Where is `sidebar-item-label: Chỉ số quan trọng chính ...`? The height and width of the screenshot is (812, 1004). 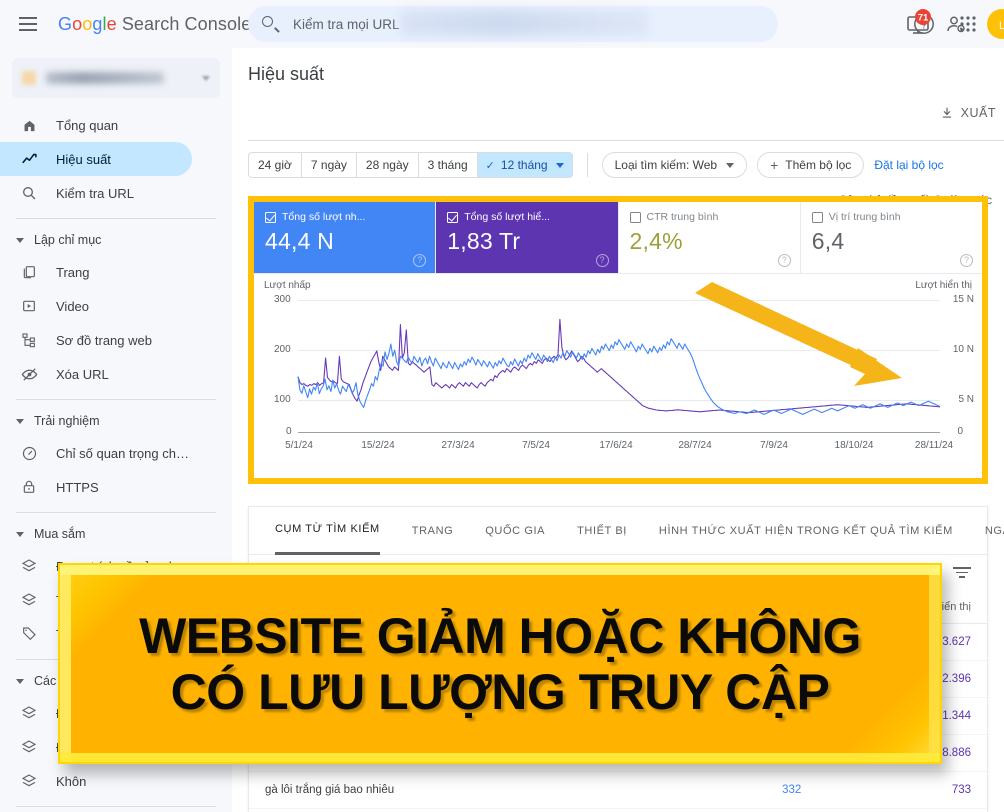
sidebar-item-label: Chỉ số quan trọng chính ... is located at coordinates (124, 453).